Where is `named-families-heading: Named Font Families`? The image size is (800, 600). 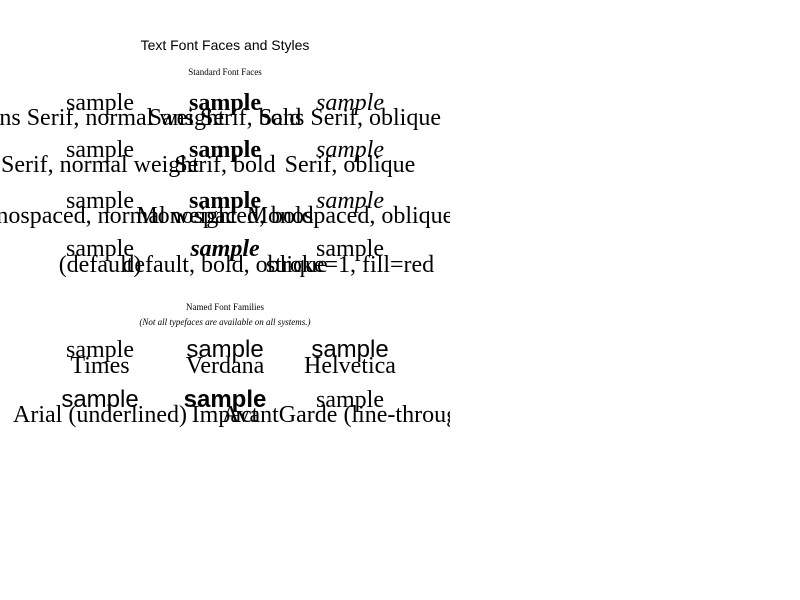
named-families-heading: Named Font Families is located at coordinates (225, 307).